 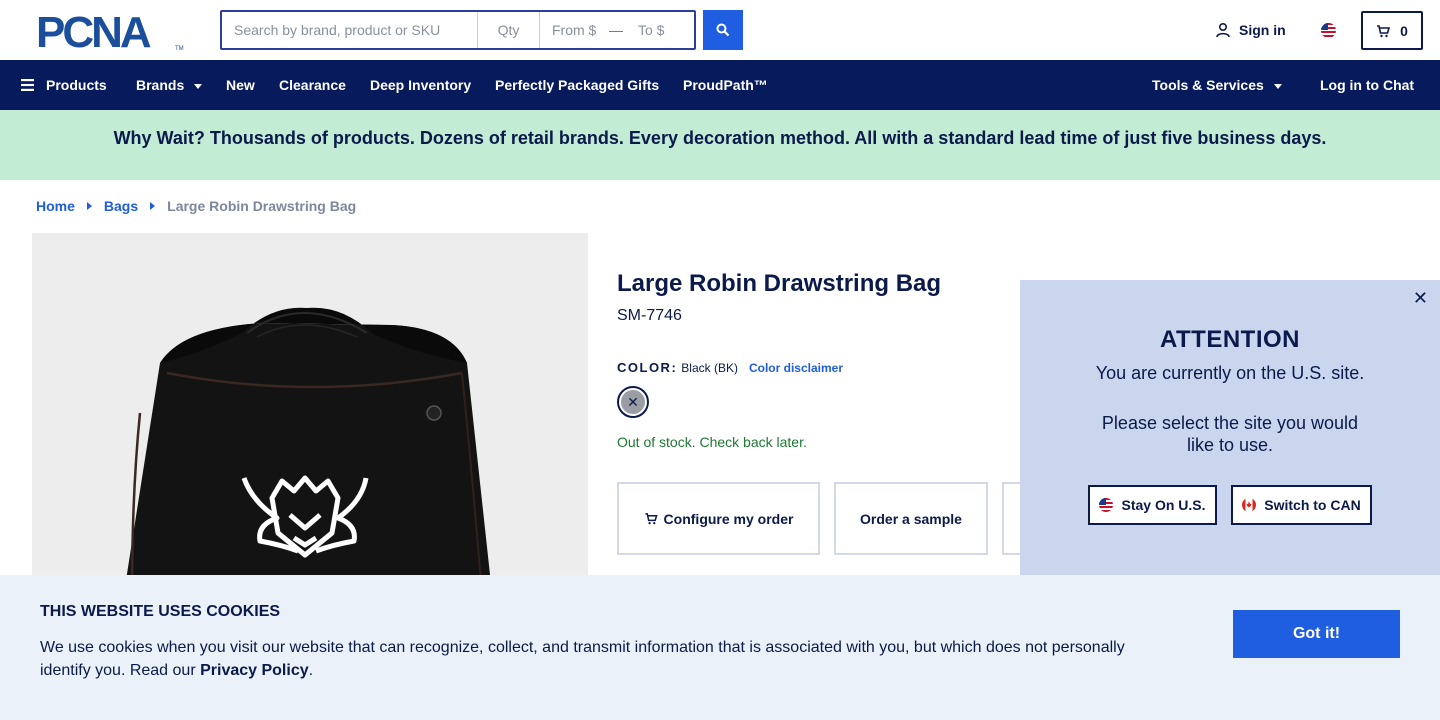 What do you see at coordinates (709, 368) in the screenshot?
I see `color-value: Black (BK)` at bounding box center [709, 368].